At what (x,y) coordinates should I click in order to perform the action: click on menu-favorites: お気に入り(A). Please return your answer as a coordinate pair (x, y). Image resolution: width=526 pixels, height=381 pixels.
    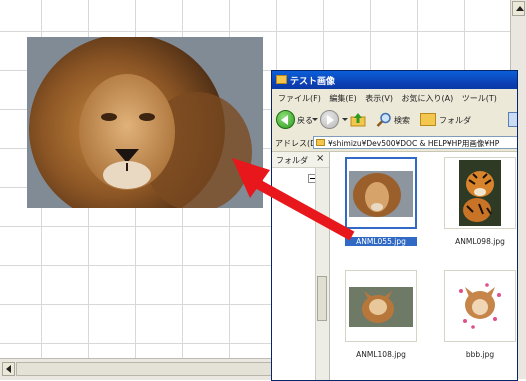
    Looking at the image, I should click on (425, 96).